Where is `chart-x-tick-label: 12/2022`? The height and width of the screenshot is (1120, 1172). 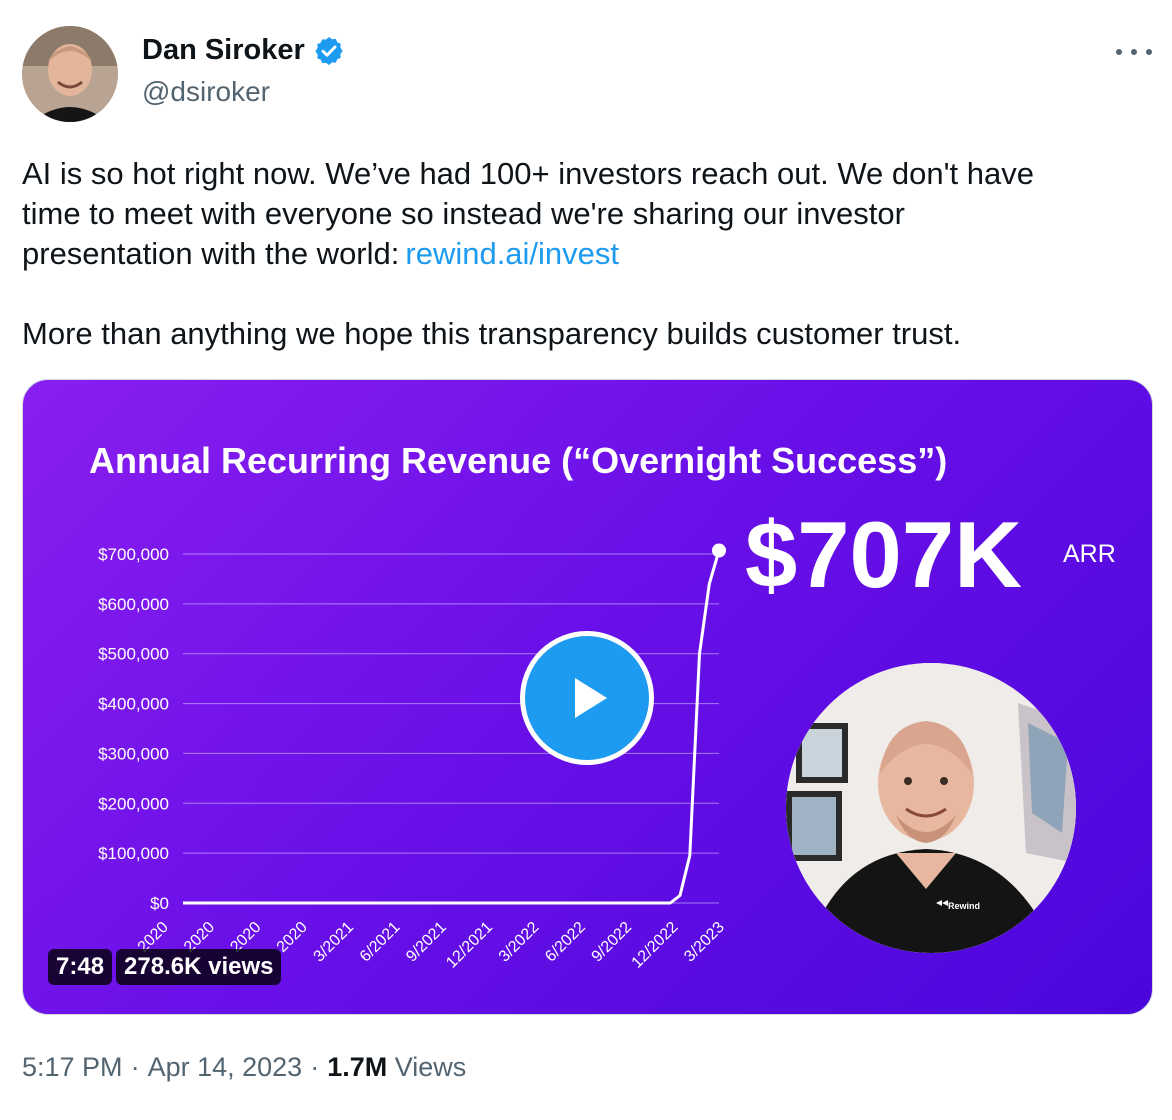 chart-x-tick-label: 12/2022 is located at coordinates (655, 945).